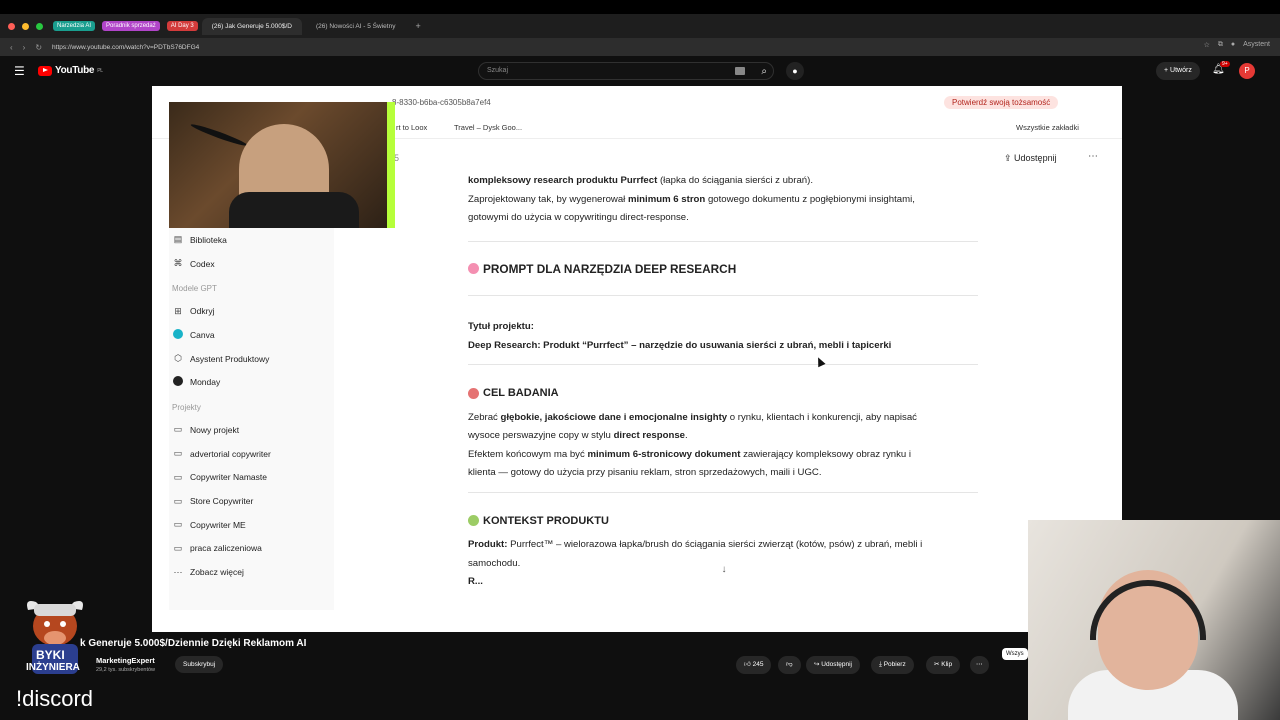  I want to click on reload-icon: ↻, so click(38, 47).